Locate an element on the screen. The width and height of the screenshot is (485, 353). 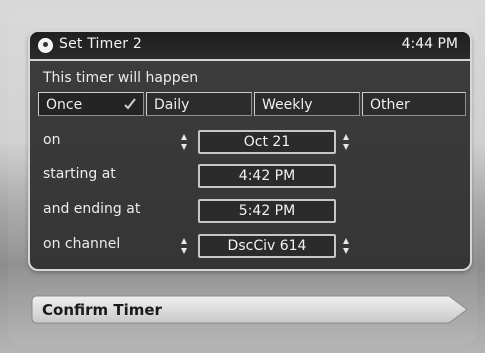
dialog-title-bar: Set Timer 2 4:44 PM is located at coordinates (250, 46).